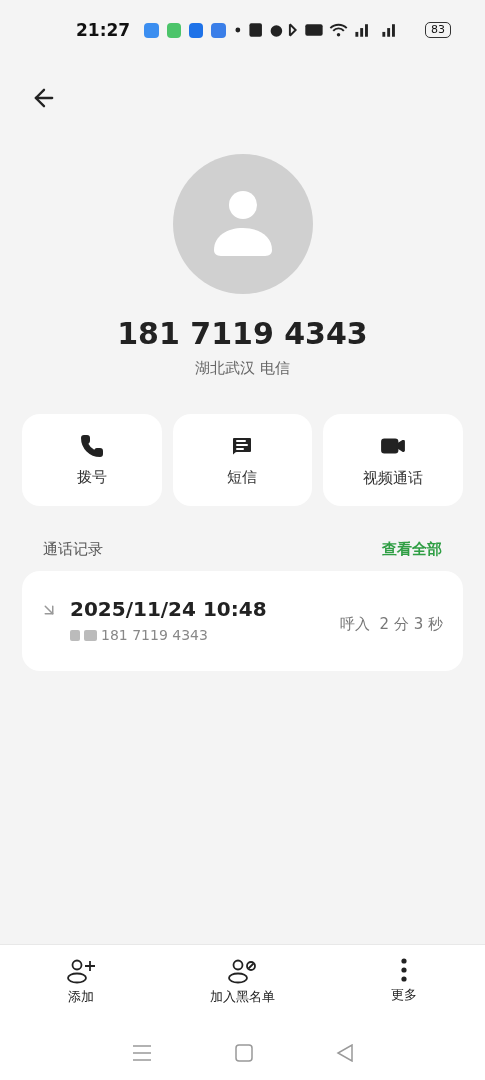  What do you see at coordinates (73, 549) in the screenshot?
I see `section-title: 通话记录` at bounding box center [73, 549].